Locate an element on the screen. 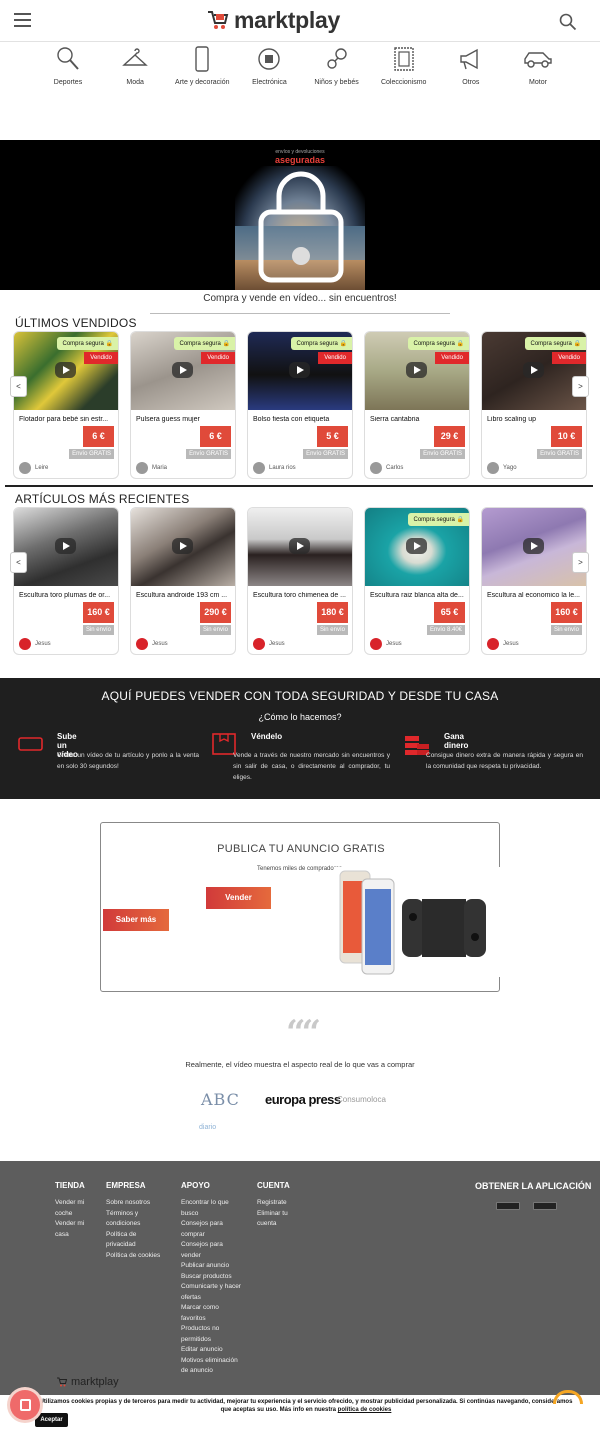 Image resolution: width=600 pixels, height=1432 pixels. shipping-label: Sin envío is located at coordinates (98, 630).